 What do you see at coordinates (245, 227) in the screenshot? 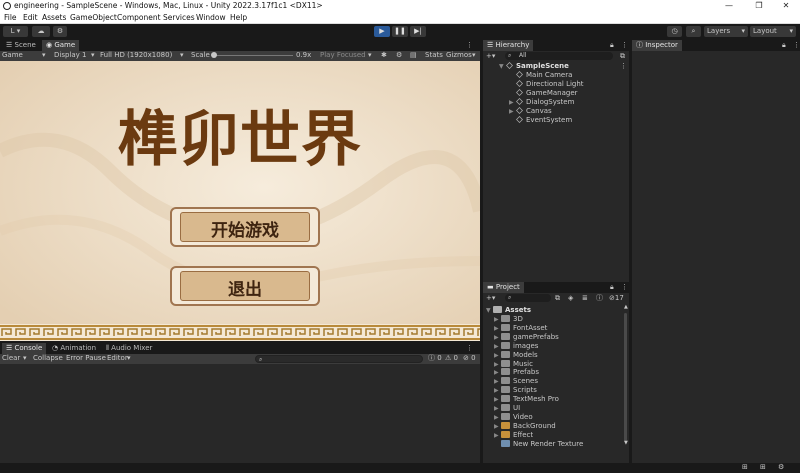
I see `start-game-button: 开始游戏` at bounding box center [245, 227].